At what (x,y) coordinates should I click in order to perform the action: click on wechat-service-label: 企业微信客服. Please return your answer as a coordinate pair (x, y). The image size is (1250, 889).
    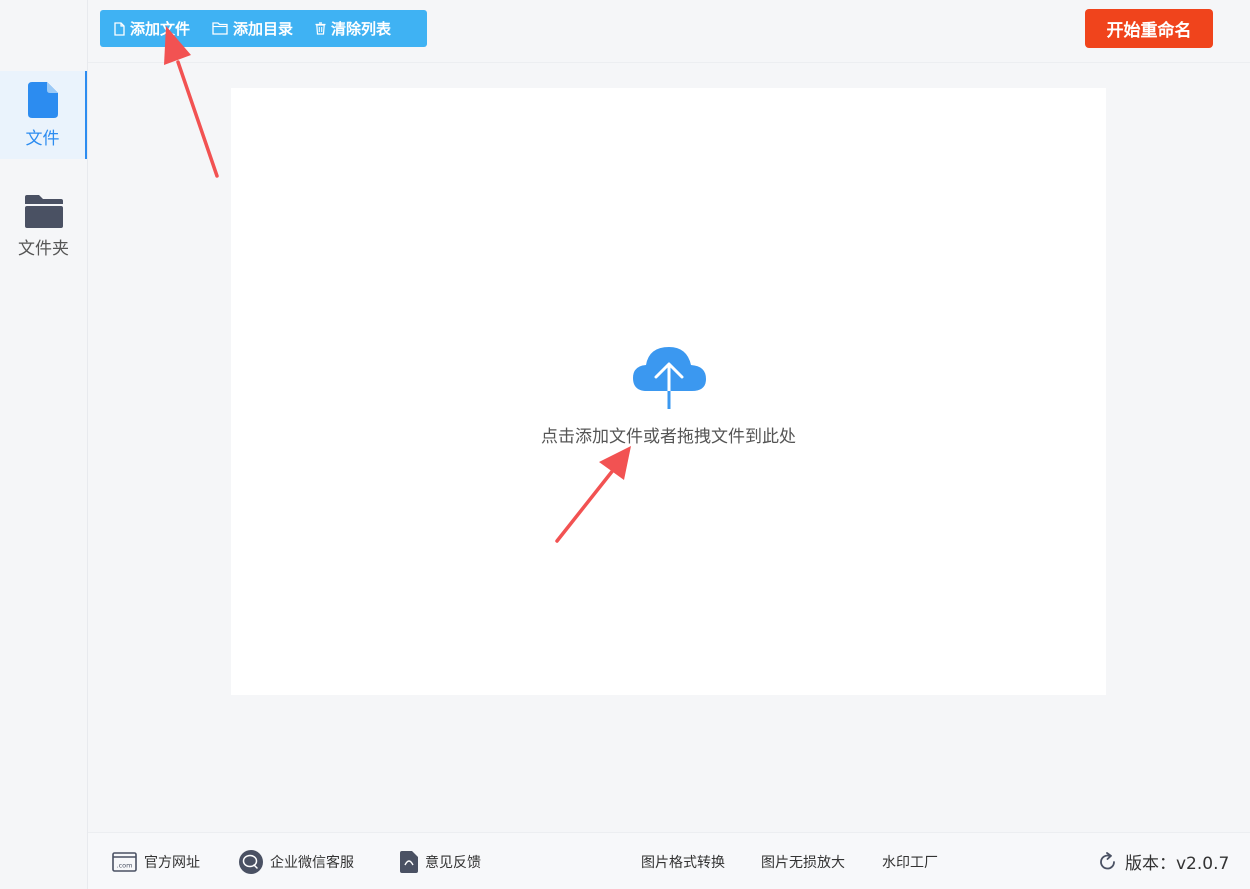
    Looking at the image, I should click on (312, 862).